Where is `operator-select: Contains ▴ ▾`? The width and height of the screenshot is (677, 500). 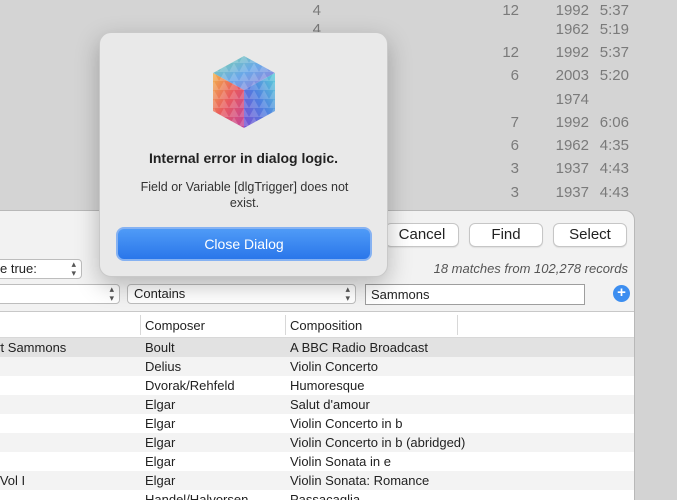
operator-select: Contains ▴ ▾ is located at coordinates (241, 294).